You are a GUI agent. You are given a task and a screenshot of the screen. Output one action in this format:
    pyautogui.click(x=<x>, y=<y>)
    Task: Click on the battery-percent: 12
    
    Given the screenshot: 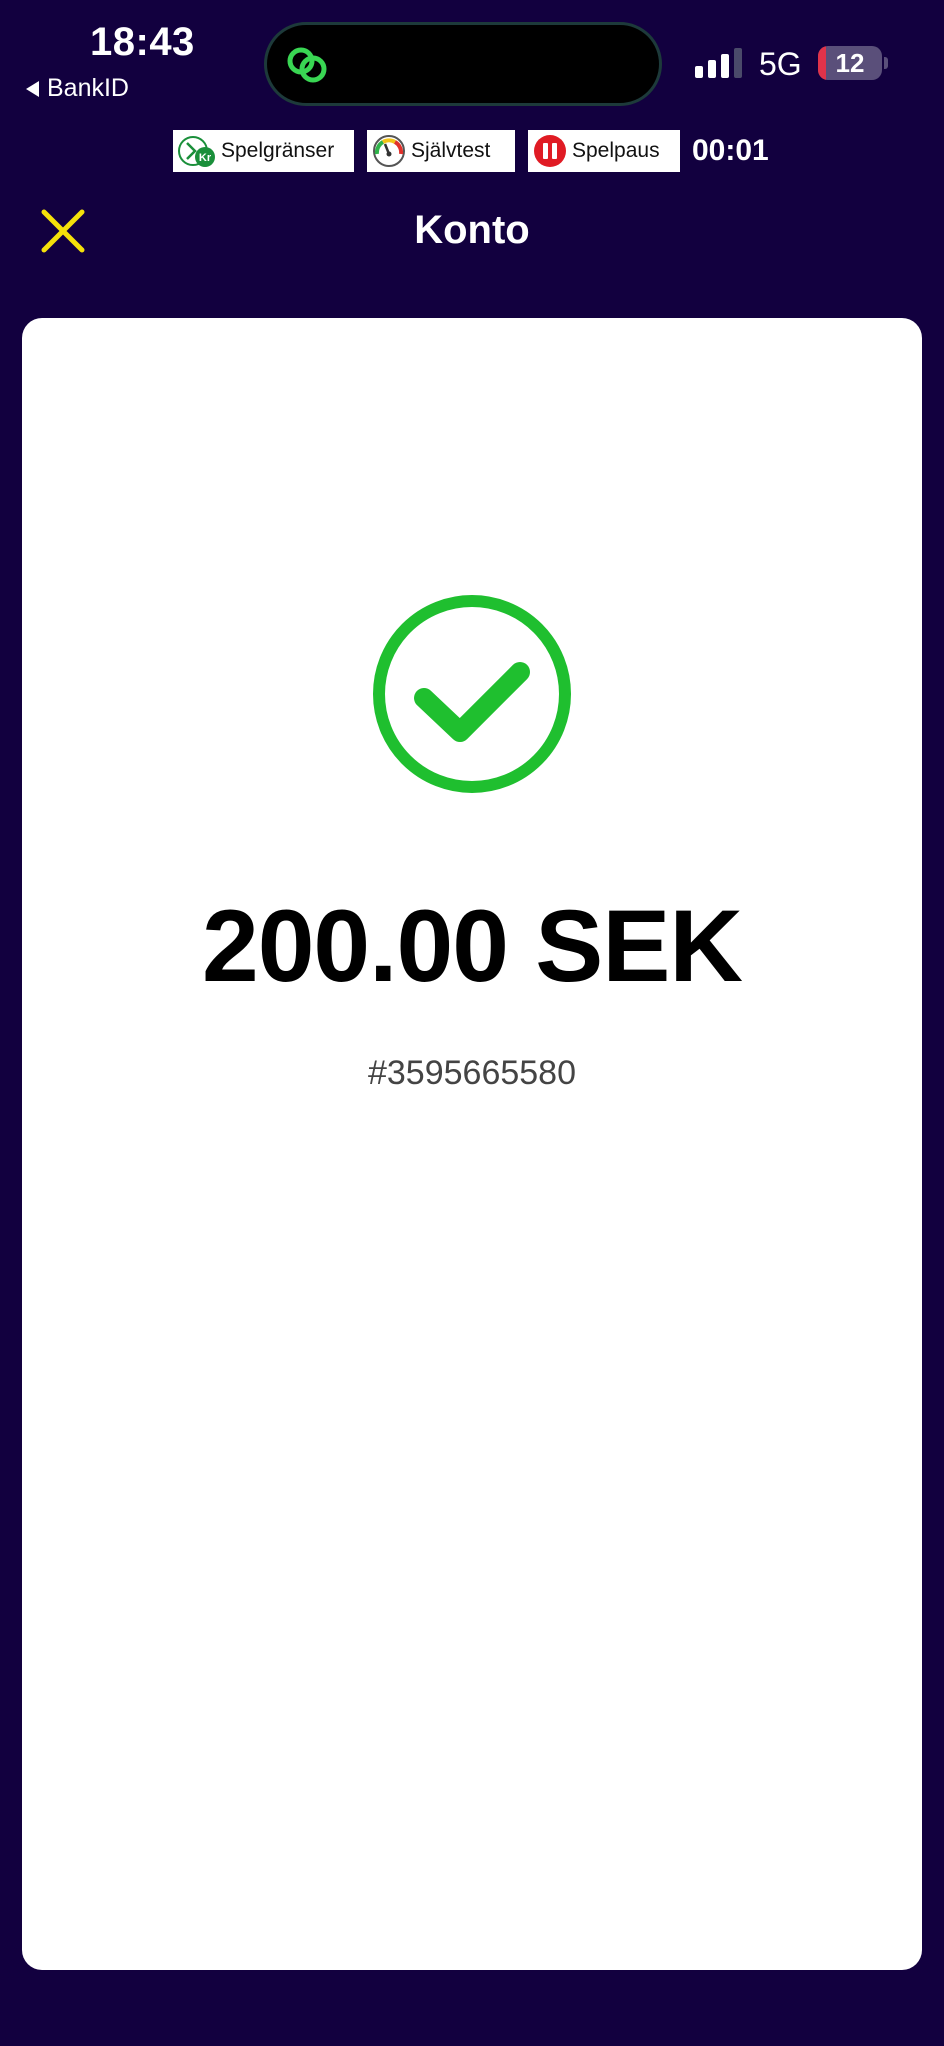 What is the action you would take?
    pyautogui.click(x=850, y=63)
    